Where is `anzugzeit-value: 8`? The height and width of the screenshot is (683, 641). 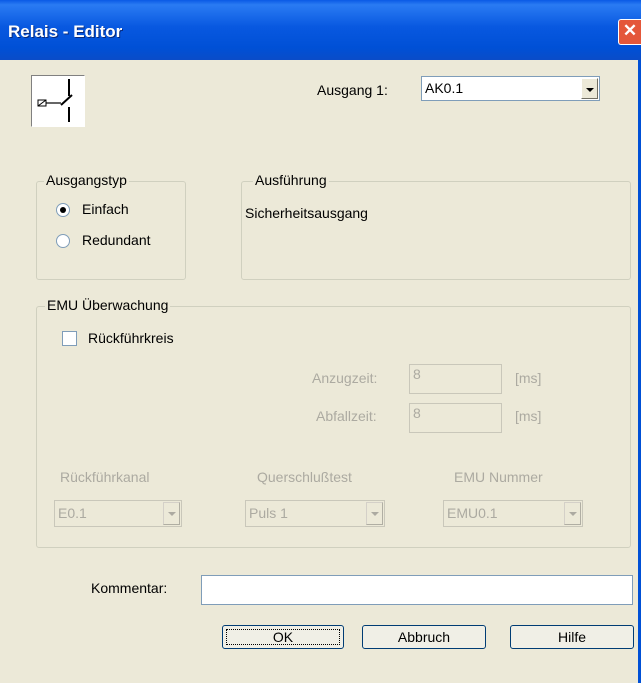
anzugzeit-value: 8 is located at coordinates (417, 374).